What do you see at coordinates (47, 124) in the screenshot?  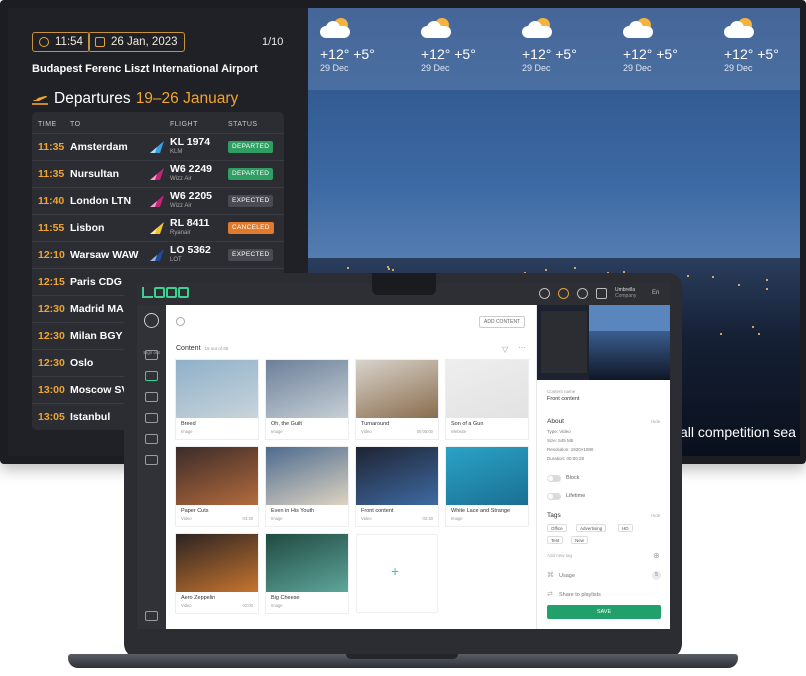 I see `column-header: TIME` at bounding box center [47, 124].